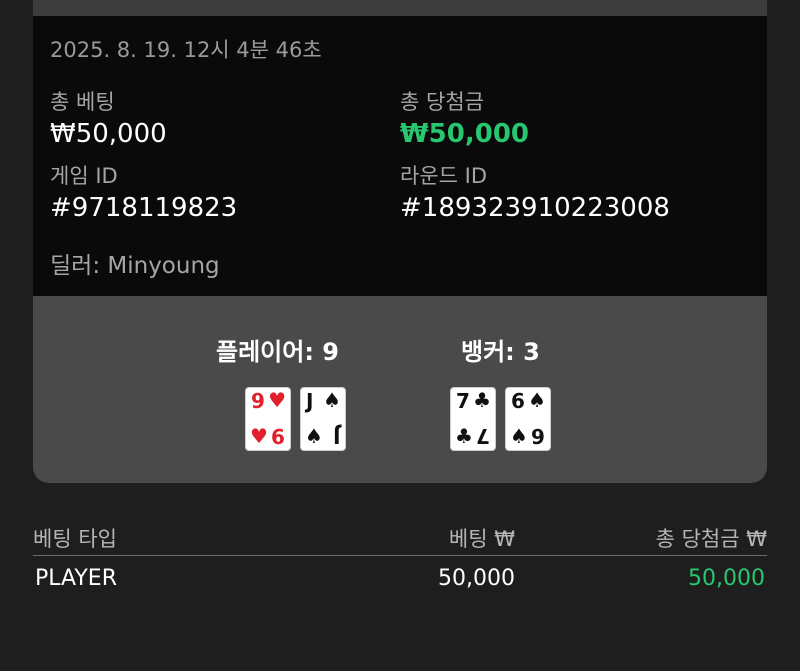 The height and width of the screenshot is (671, 800). I want to click on total-bet-value: ₩50,000, so click(108, 134).